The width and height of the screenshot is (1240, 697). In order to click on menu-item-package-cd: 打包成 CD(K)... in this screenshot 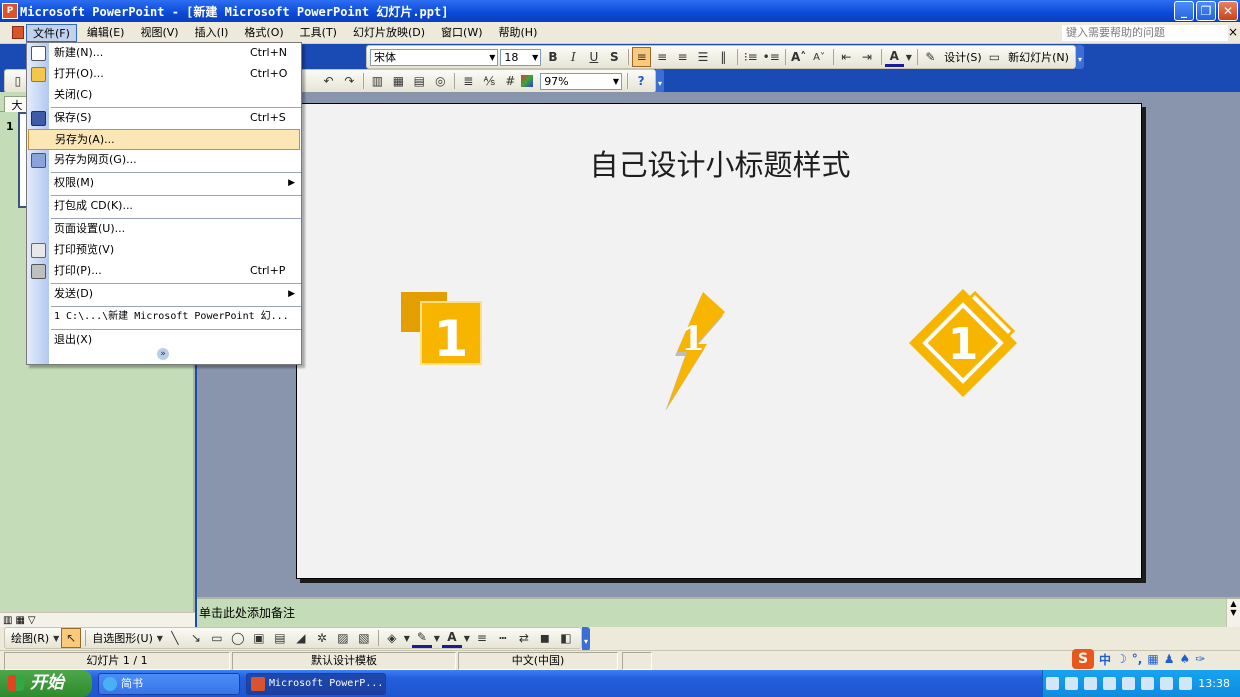, I will do `click(164, 206)`.